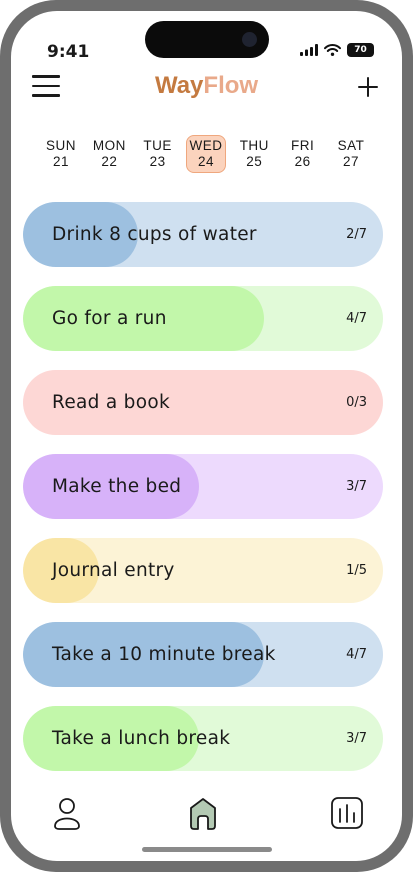 The height and width of the screenshot is (872, 413). What do you see at coordinates (154, 234) in the screenshot?
I see `habit-name: Drink 8 cups of water` at bounding box center [154, 234].